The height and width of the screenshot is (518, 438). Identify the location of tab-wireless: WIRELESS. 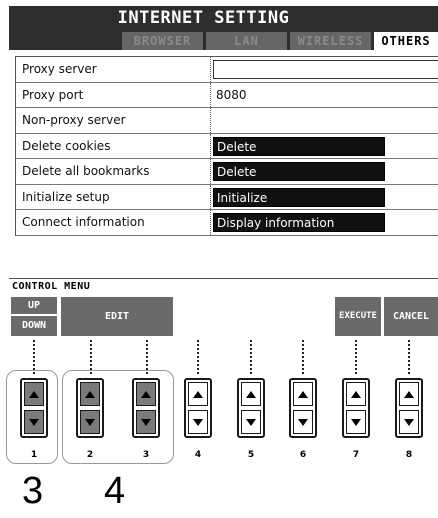
(330, 41).